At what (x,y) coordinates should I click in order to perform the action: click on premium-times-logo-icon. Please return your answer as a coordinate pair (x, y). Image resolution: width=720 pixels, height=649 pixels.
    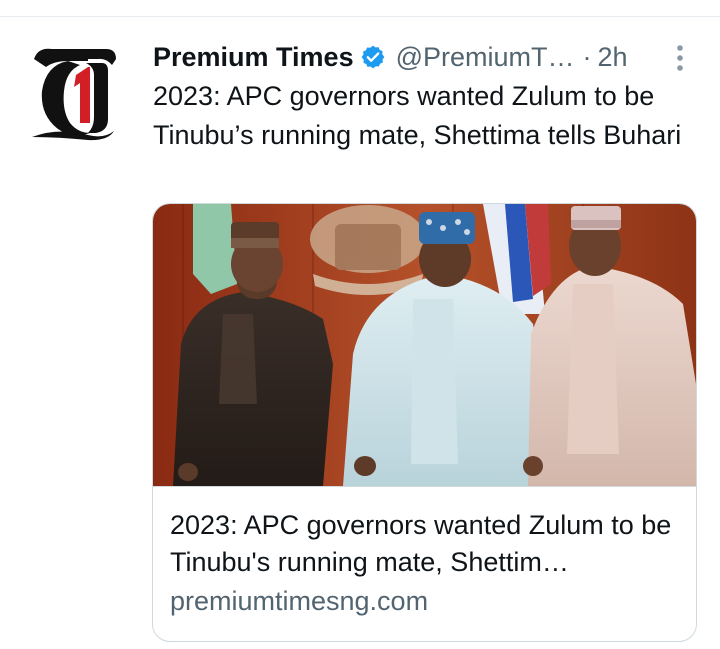
    Looking at the image, I should click on (74, 94).